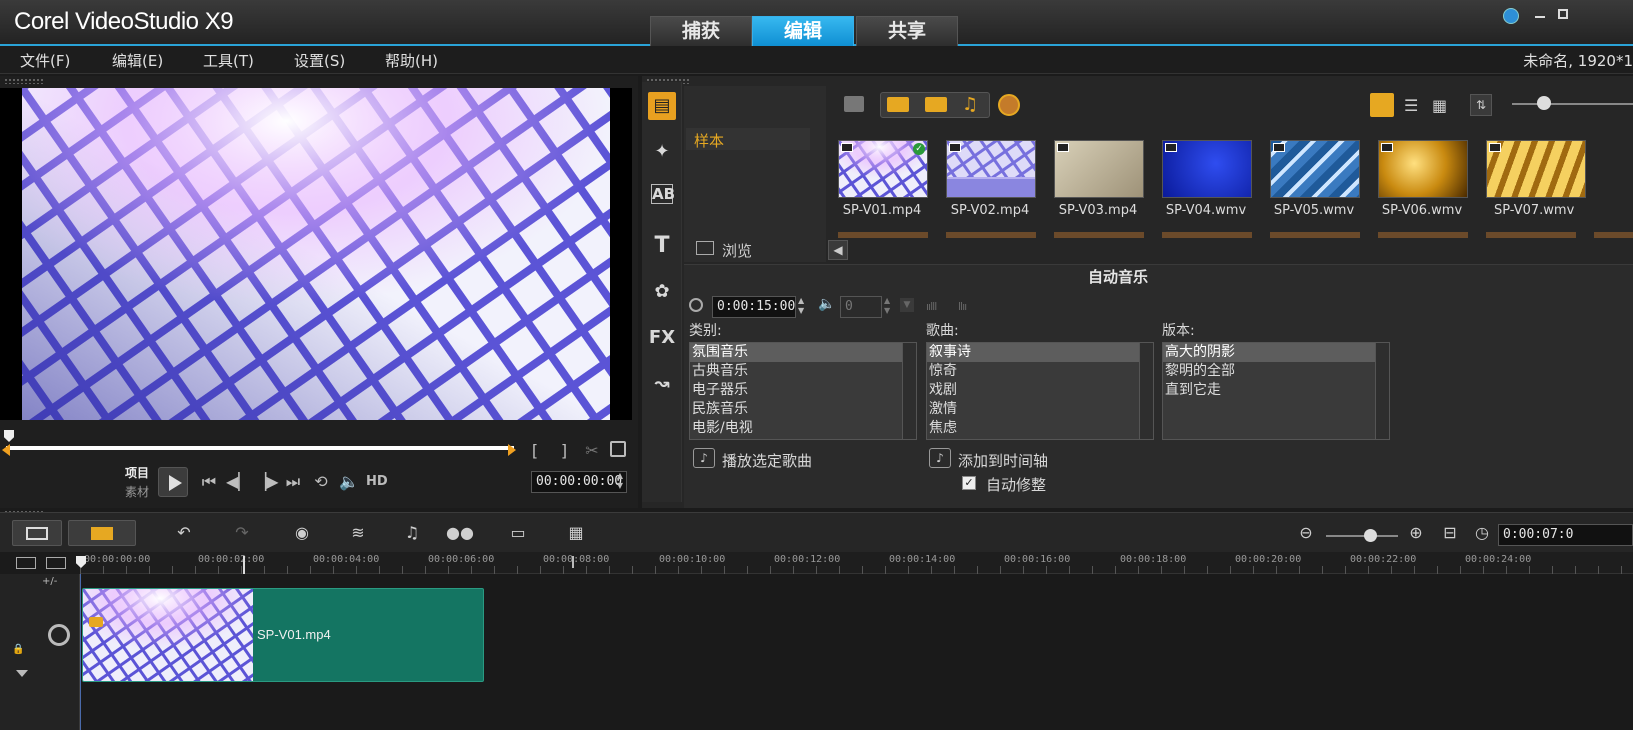 The image size is (1633, 730). I want to click on tab-edit: 编辑, so click(803, 31).